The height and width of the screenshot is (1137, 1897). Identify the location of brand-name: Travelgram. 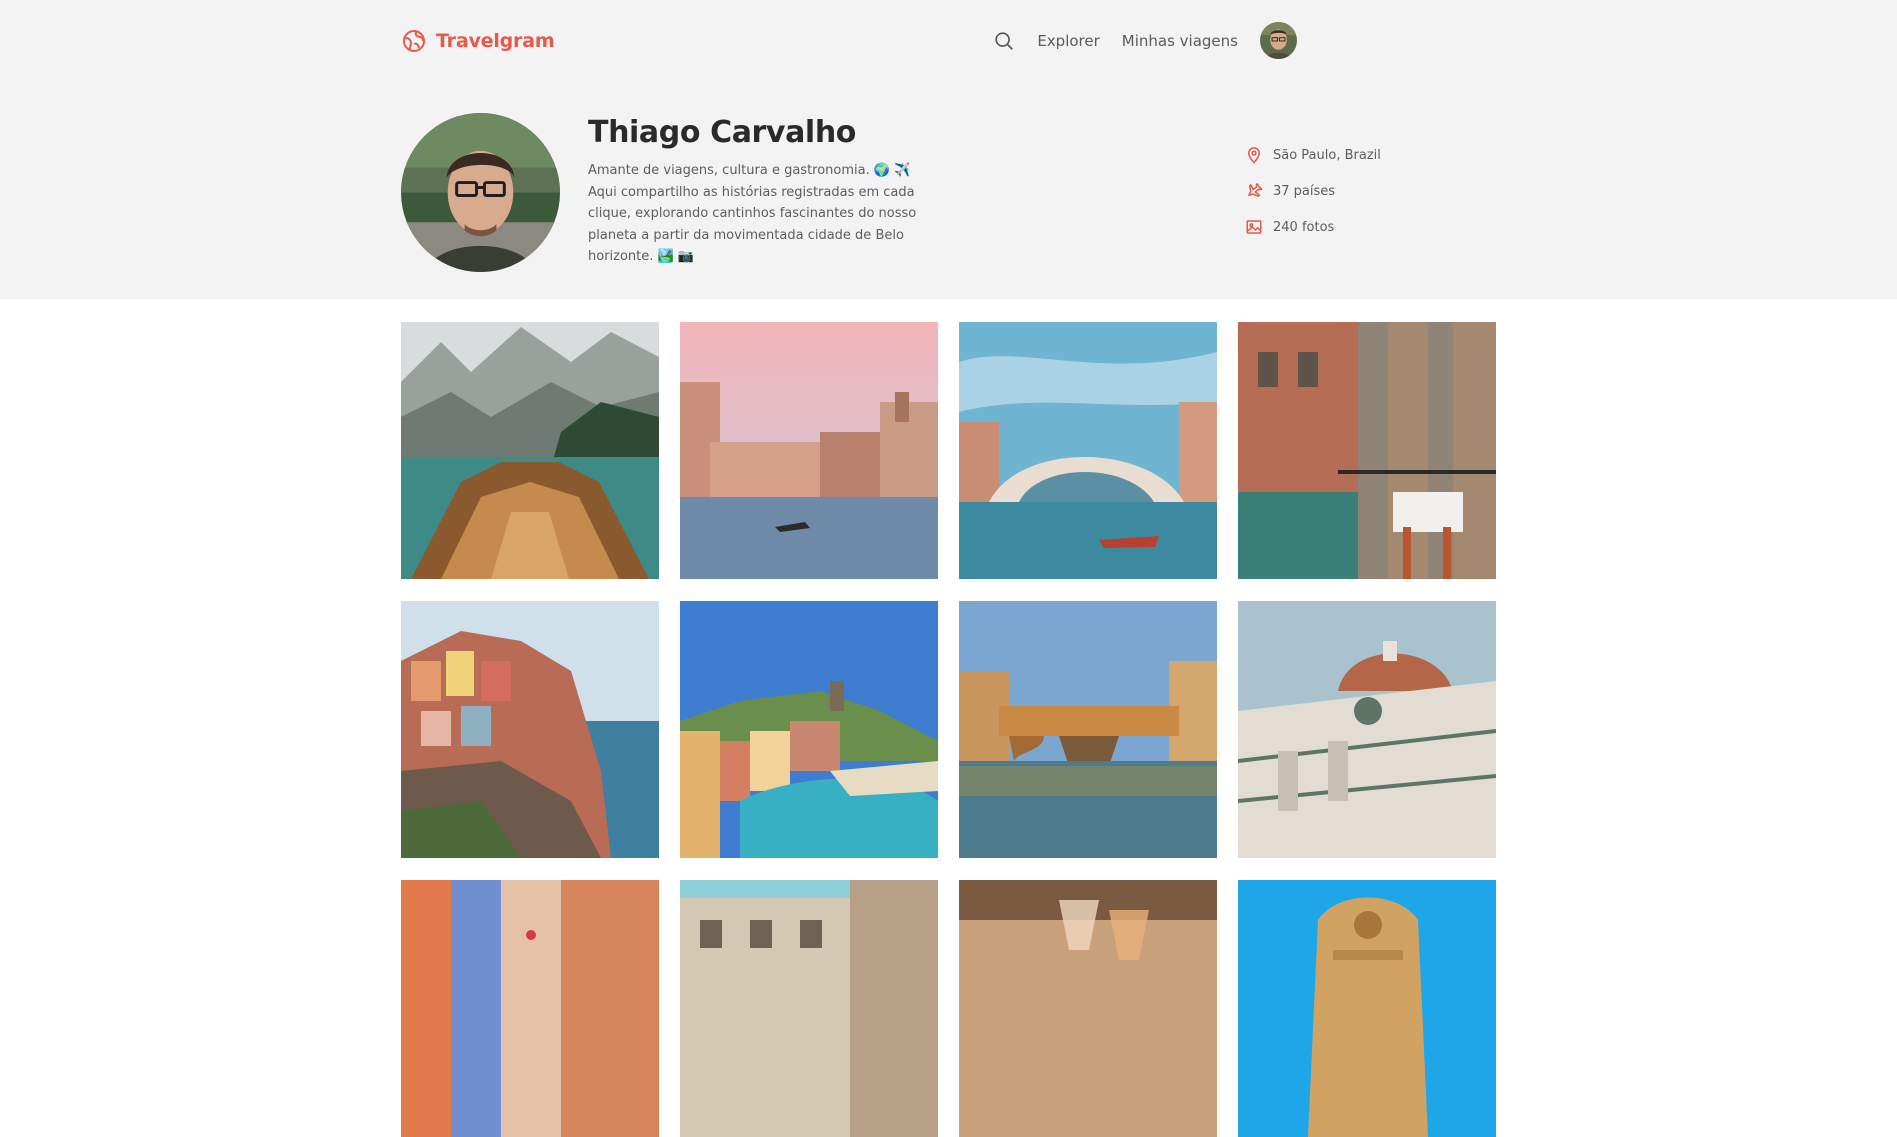
(495, 41).